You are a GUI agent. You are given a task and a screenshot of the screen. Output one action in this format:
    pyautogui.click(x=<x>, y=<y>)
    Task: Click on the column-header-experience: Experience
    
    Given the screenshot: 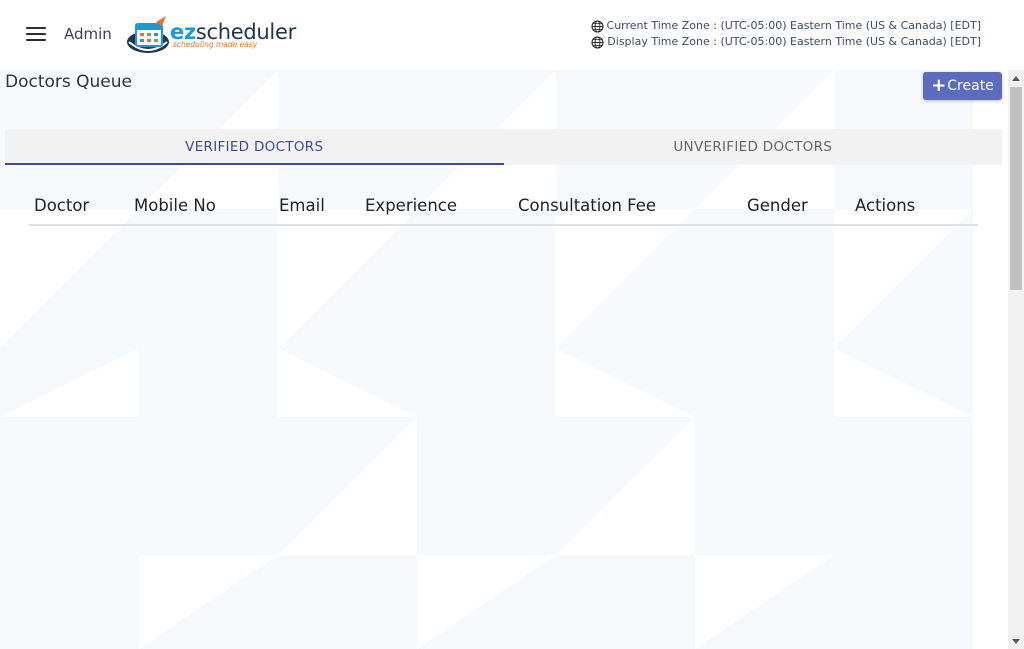 What is the action you would take?
    pyautogui.click(x=411, y=205)
    